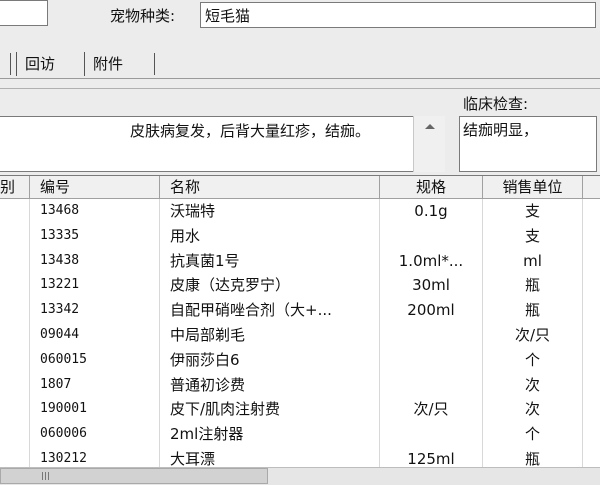  Describe the element at coordinates (134, 476) in the screenshot. I see `scrollbar-thumb` at that location.